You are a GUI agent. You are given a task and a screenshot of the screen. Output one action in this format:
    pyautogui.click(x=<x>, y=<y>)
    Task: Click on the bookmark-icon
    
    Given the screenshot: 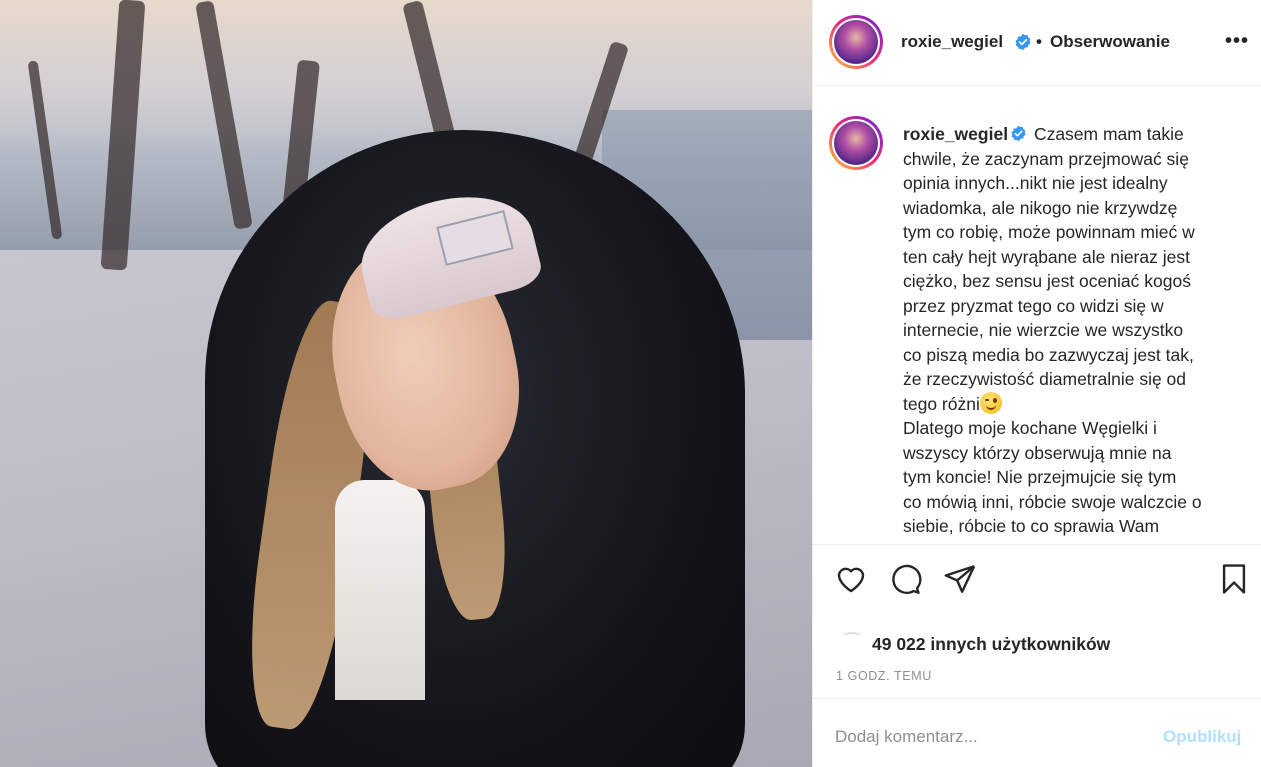 What is the action you would take?
    pyautogui.click(x=1234, y=579)
    